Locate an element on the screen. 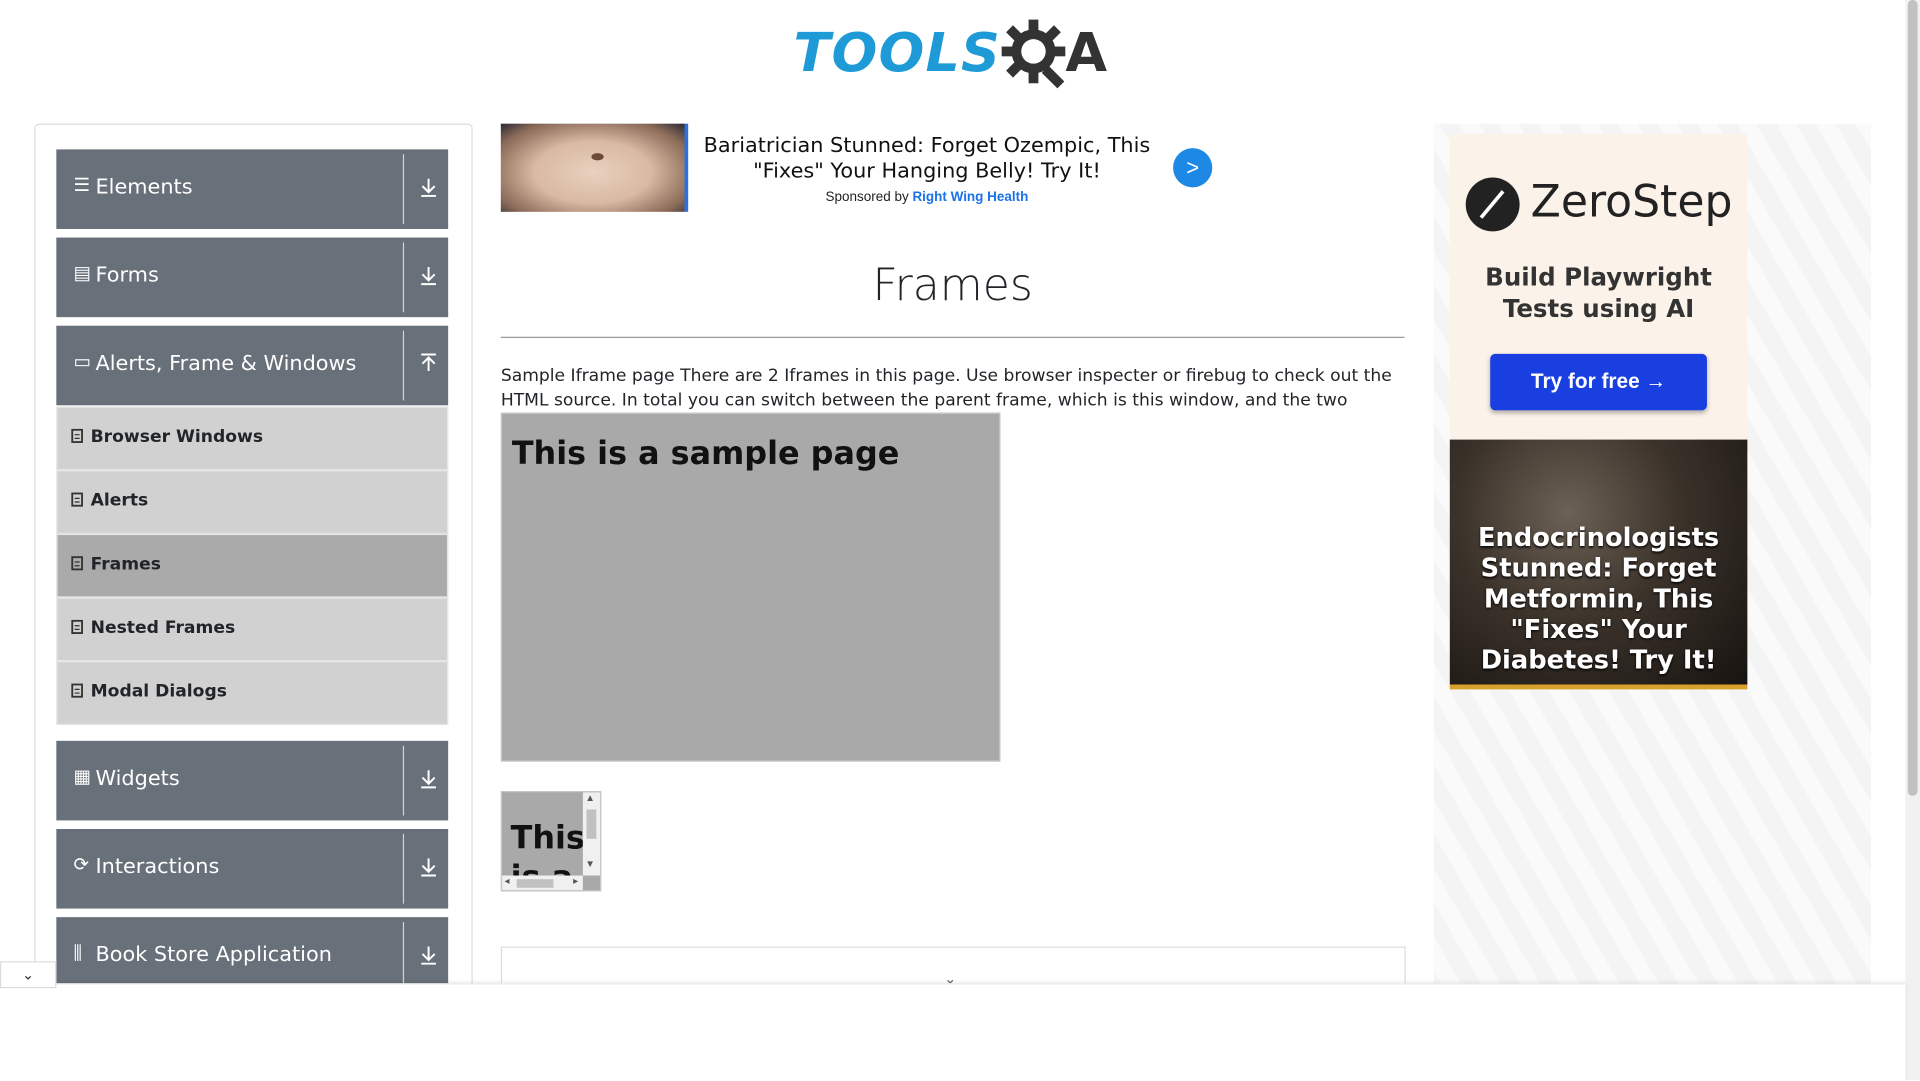 The height and width of the screenshot is (1081, 1920). sidebar-item-alerts: Alerts is located at coordinates (252, 502).